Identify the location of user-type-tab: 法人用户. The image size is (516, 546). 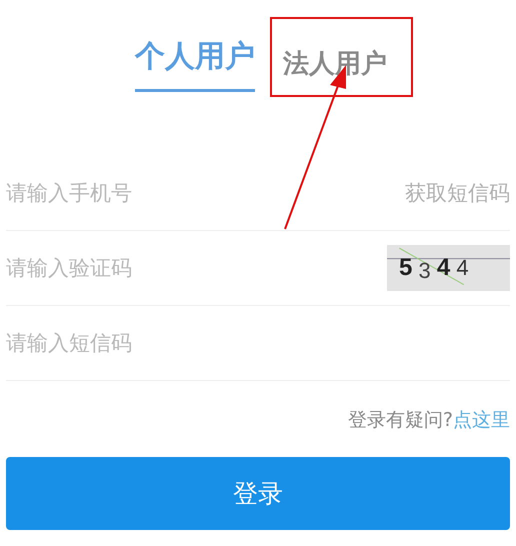
(335, 69).